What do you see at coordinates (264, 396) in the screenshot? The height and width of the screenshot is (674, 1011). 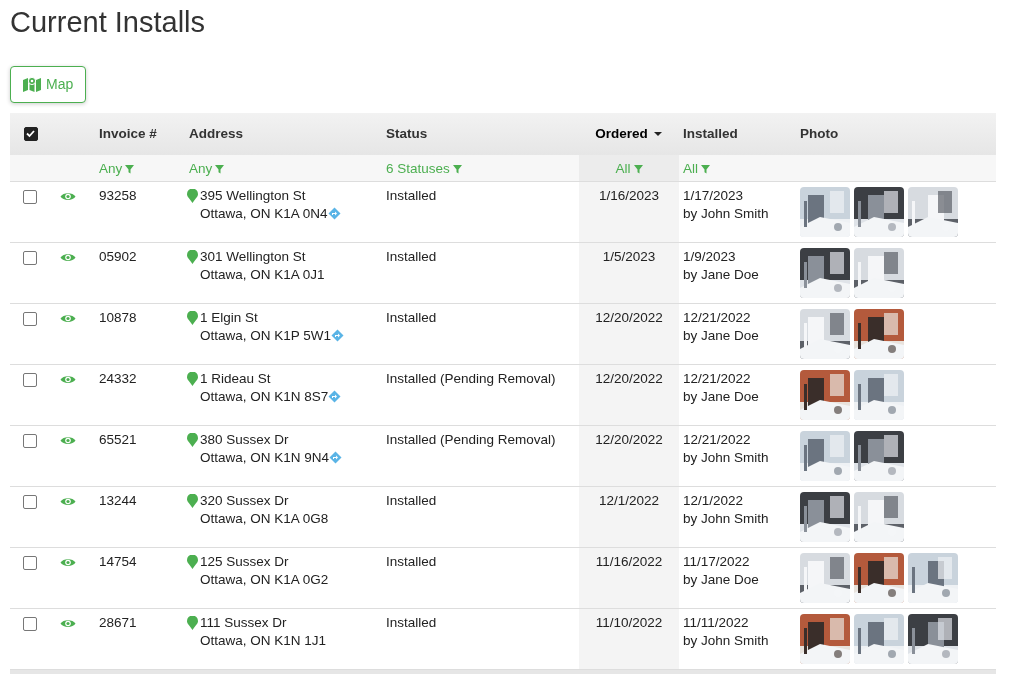 I see `city-address: Ottawa, ON K1N 8S7` at bounding box center [264, 396].